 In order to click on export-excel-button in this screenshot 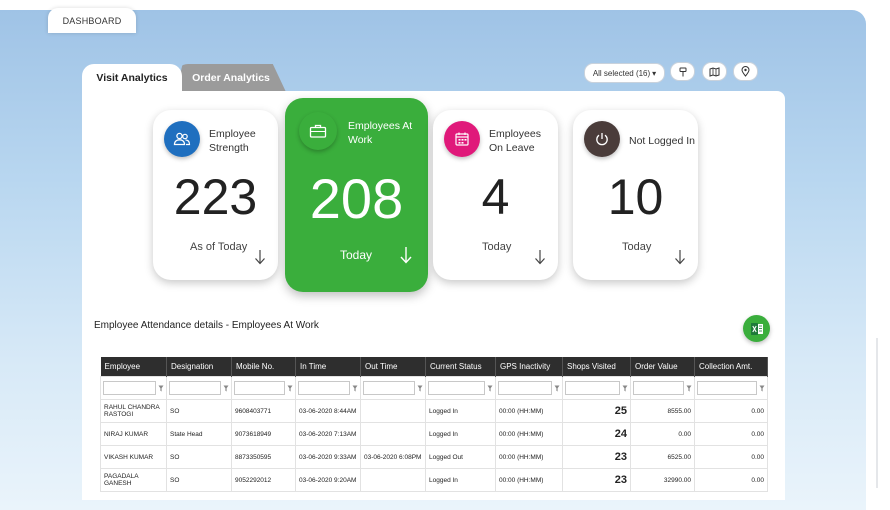, I will do `click(756, 328)`.